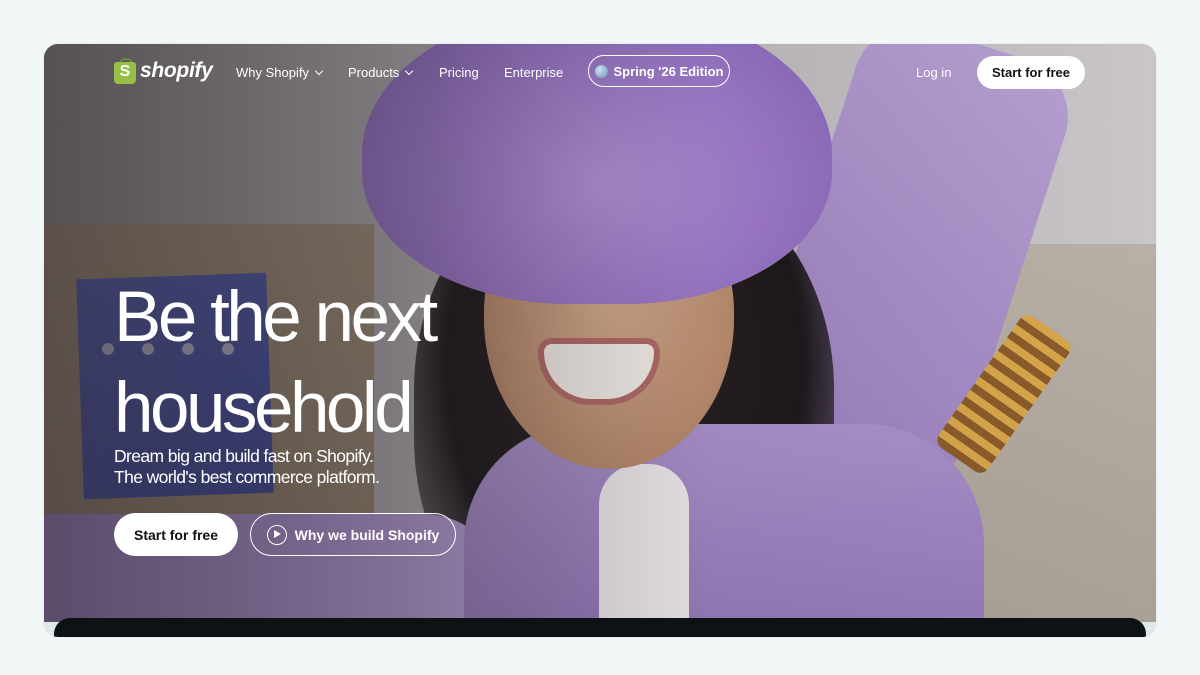 The height and width of the screenshot is (675, 1200). Describe the element at coordinates (176, 70) in the screenshot. I see `logo-wordmark: shopify` at that location.